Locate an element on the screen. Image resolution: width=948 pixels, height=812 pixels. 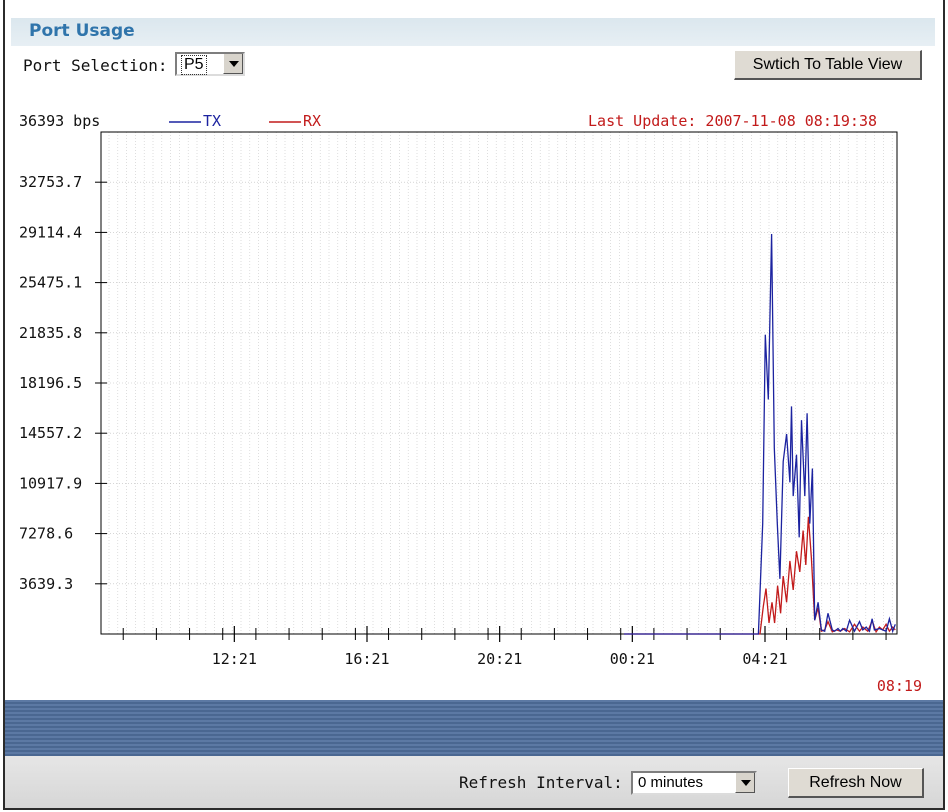
tx-legend-label: TX is located at coordinates (212, 121).